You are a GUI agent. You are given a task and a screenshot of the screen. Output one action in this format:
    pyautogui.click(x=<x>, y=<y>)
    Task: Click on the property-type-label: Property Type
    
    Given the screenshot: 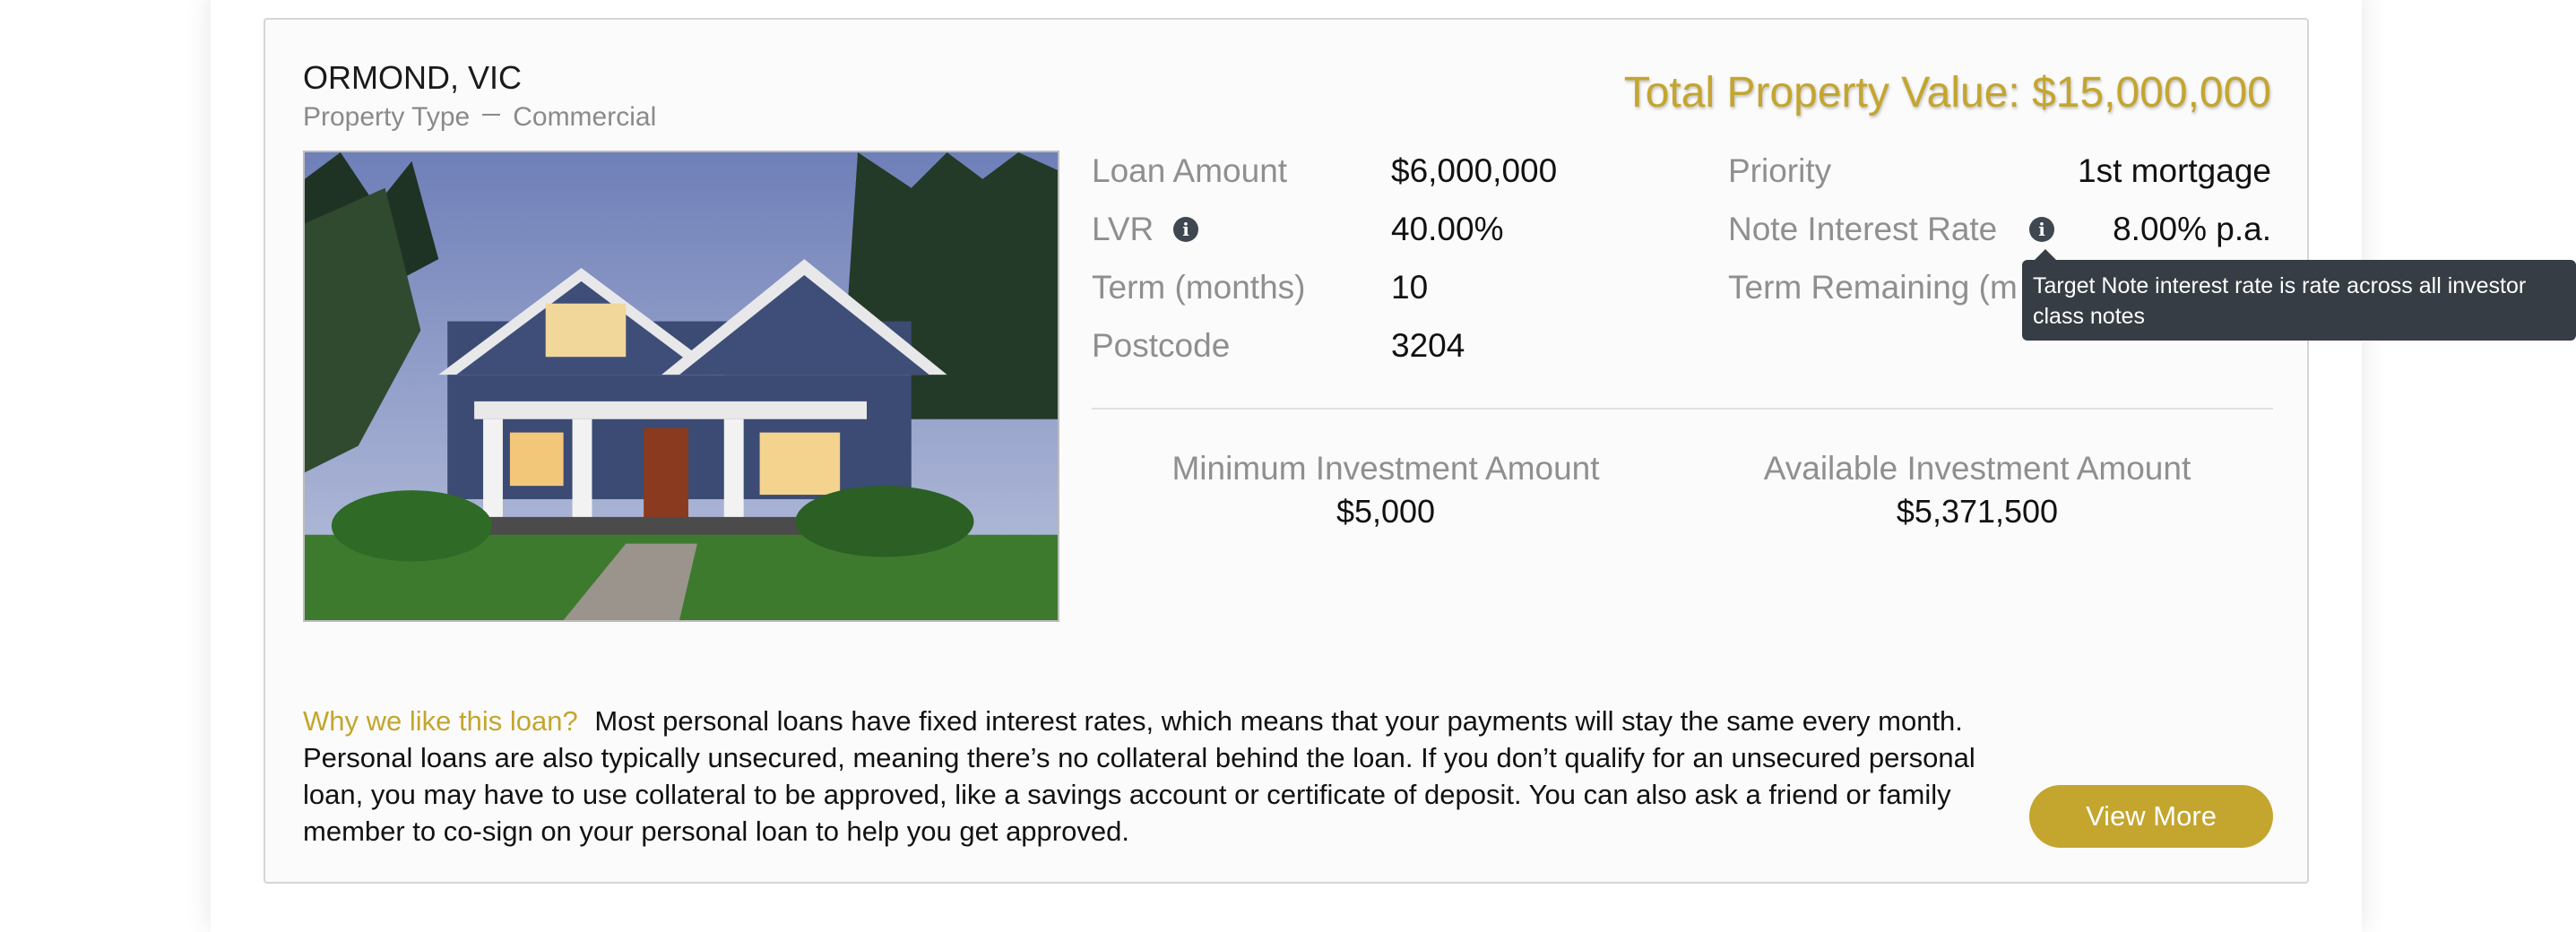 What is the action you would take?
    pyautogui.click(x=387, y=117)
    